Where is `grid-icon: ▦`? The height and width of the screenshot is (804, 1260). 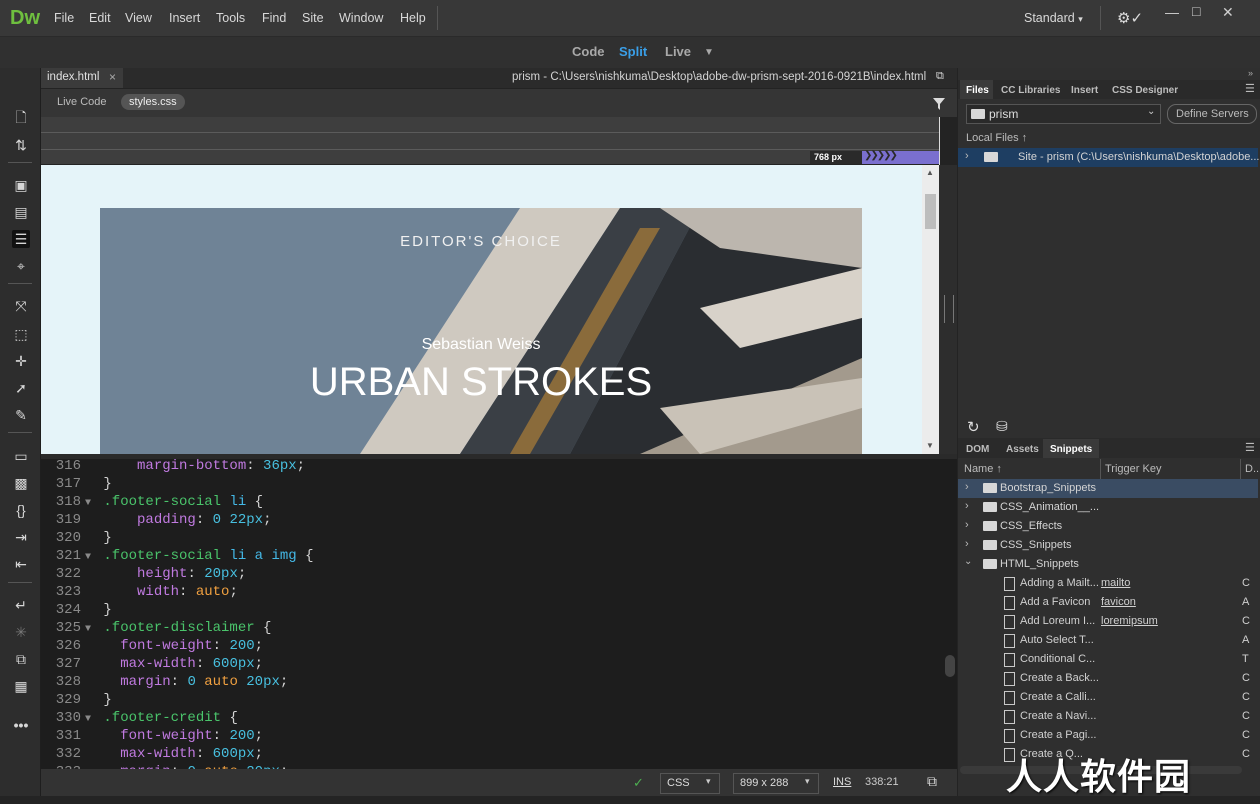 grid-icon: ▦ is located at coordinates (21, 686).